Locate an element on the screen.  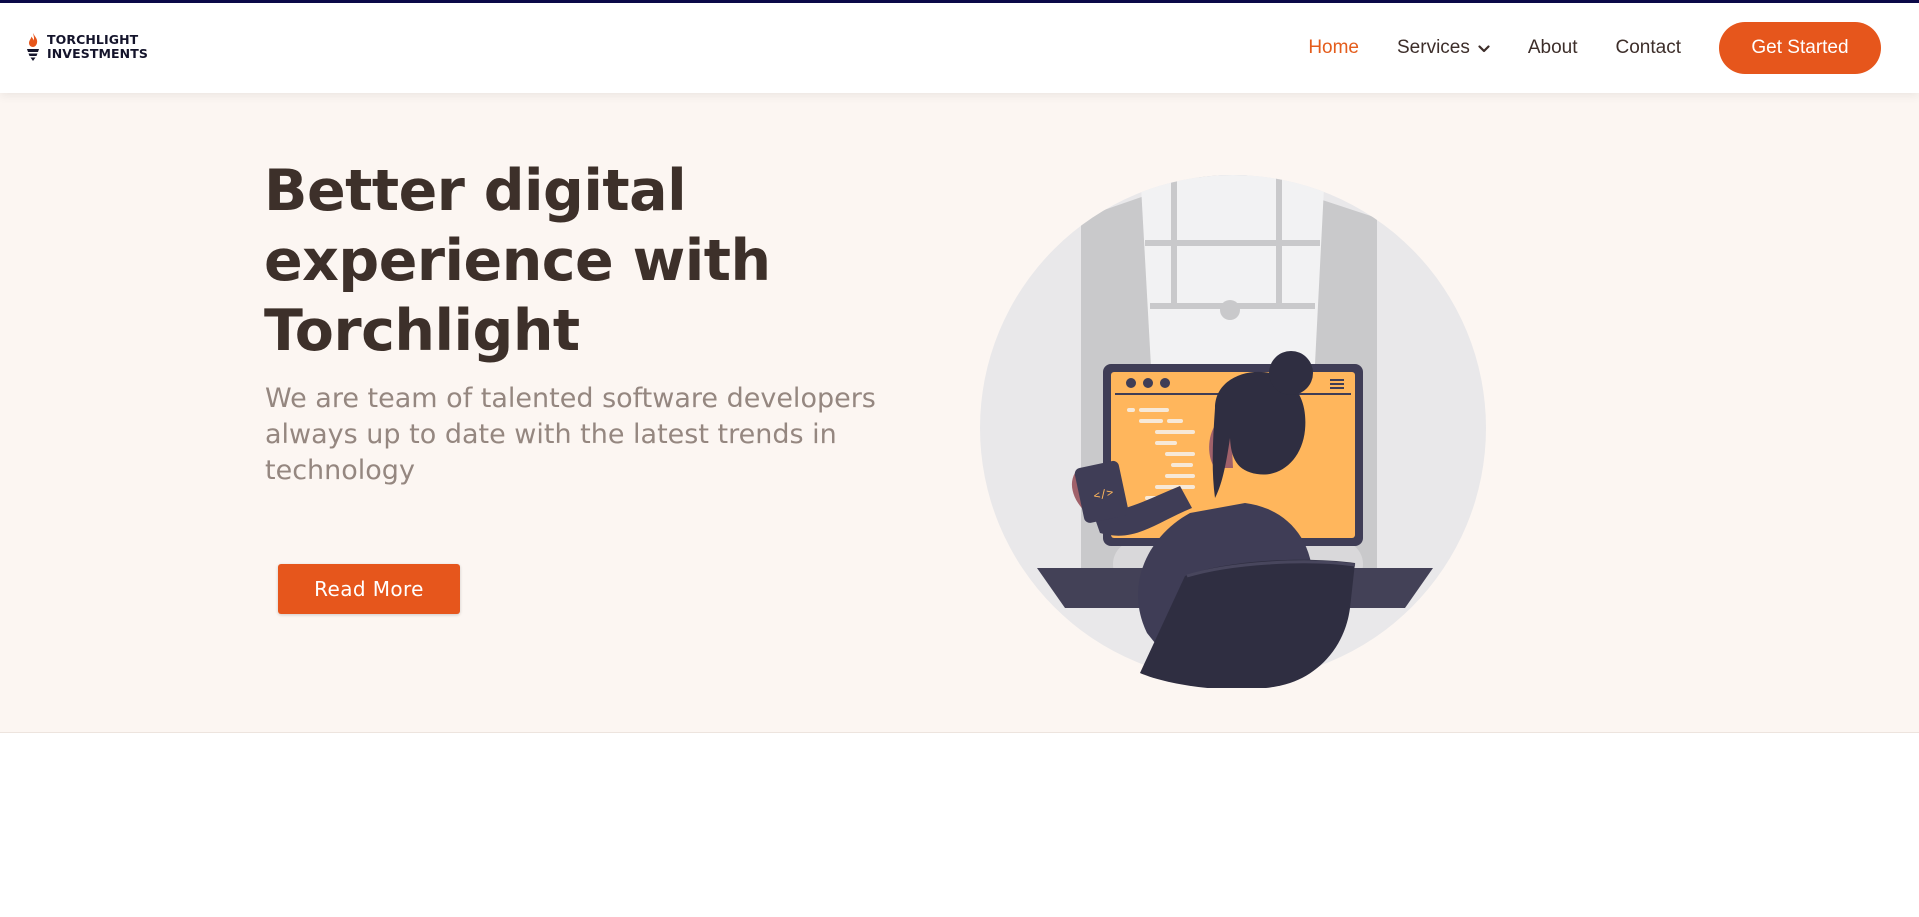
nav-services-label: Services is located at coordinates (1433, 47).